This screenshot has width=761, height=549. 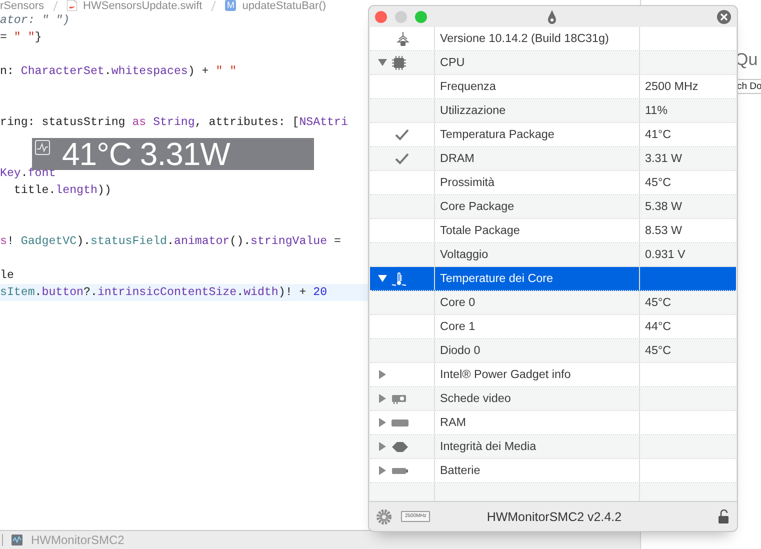 I want to click on sensor-value: 8.53 W, so click(x=663, y=230).